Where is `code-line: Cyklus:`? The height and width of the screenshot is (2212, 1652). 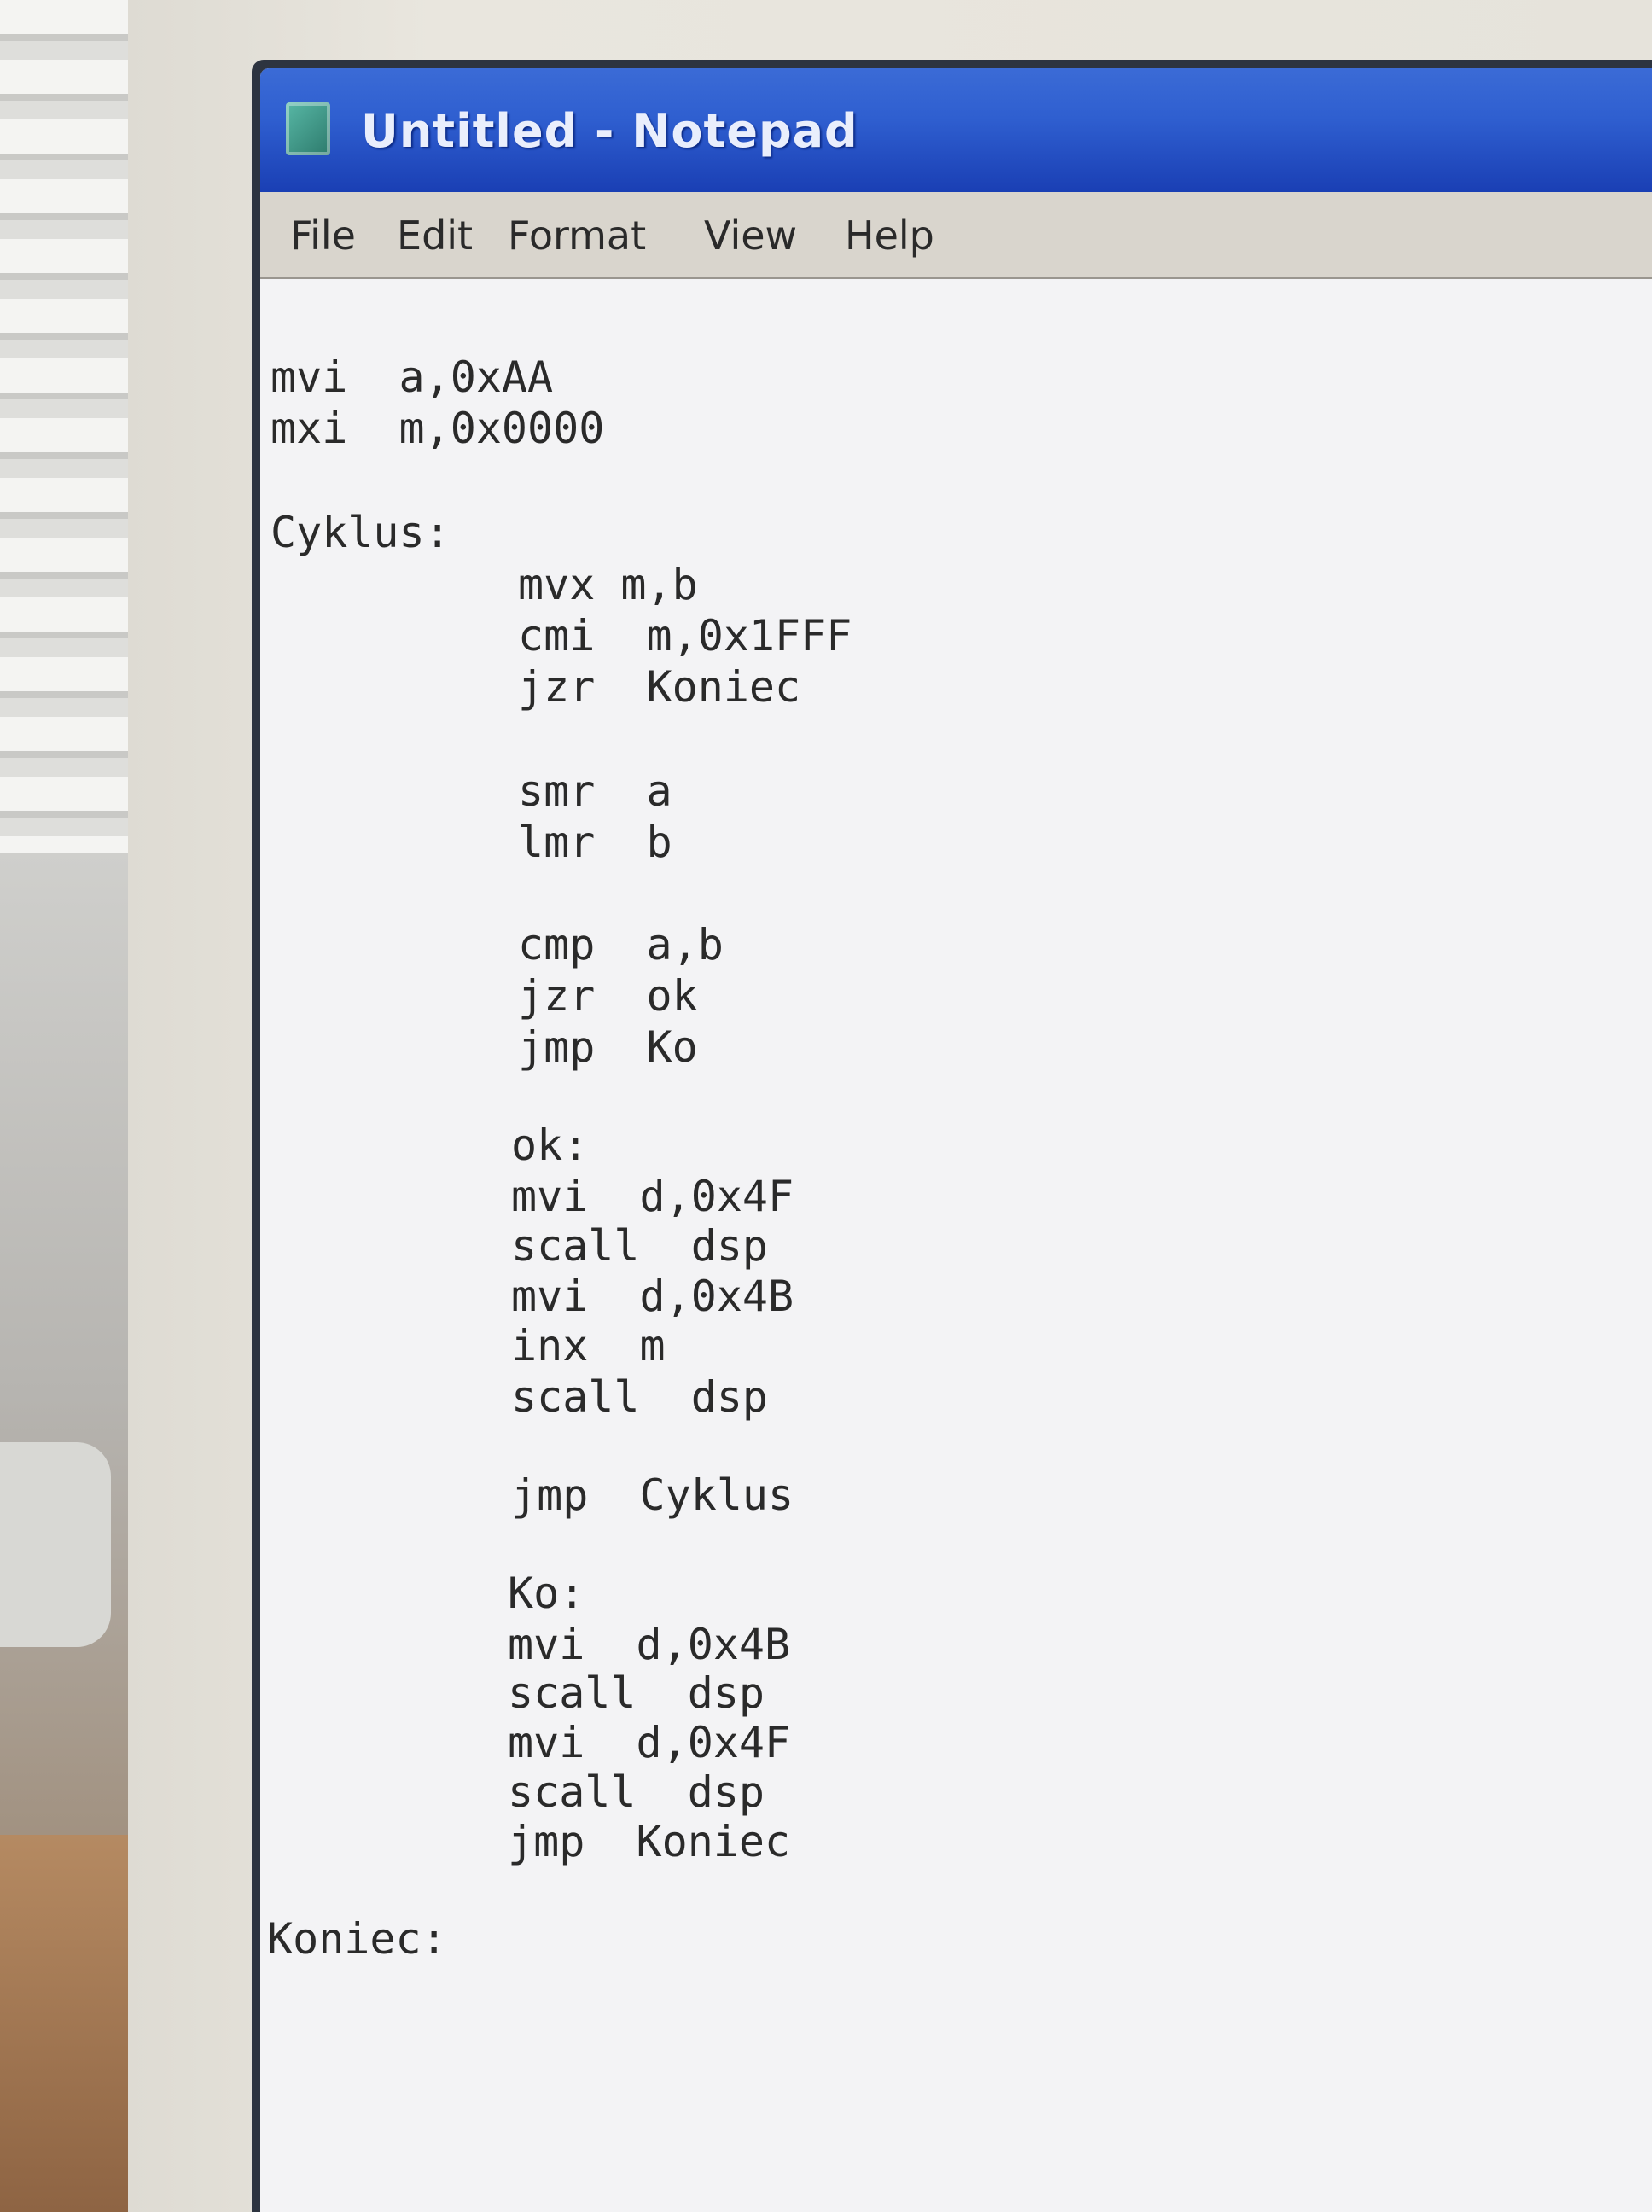
code-line: Cyklus: is located at coordinates (360, 532).